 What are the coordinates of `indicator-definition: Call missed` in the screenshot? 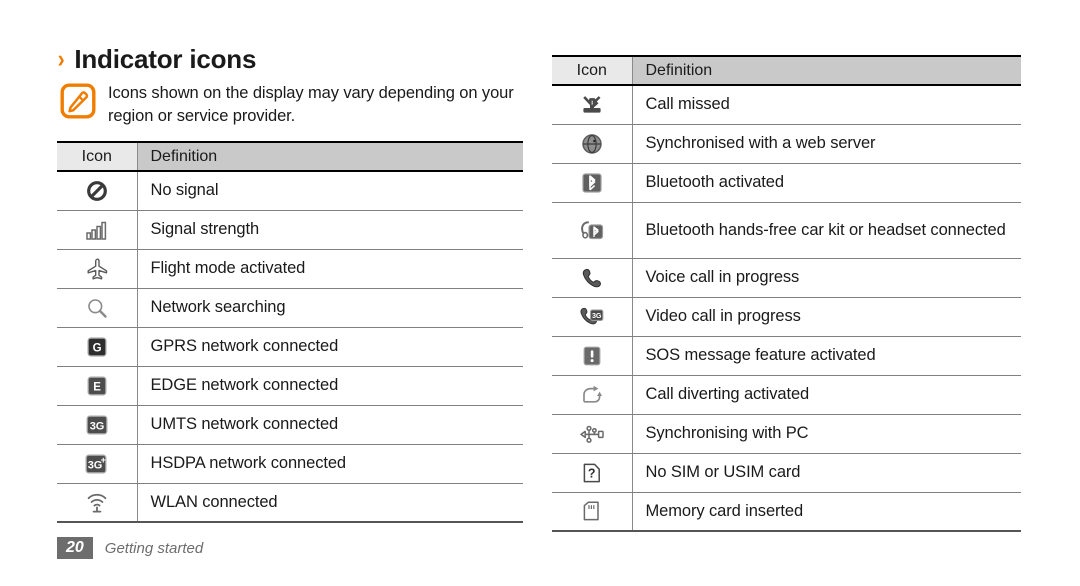 It's located at (826, 105).